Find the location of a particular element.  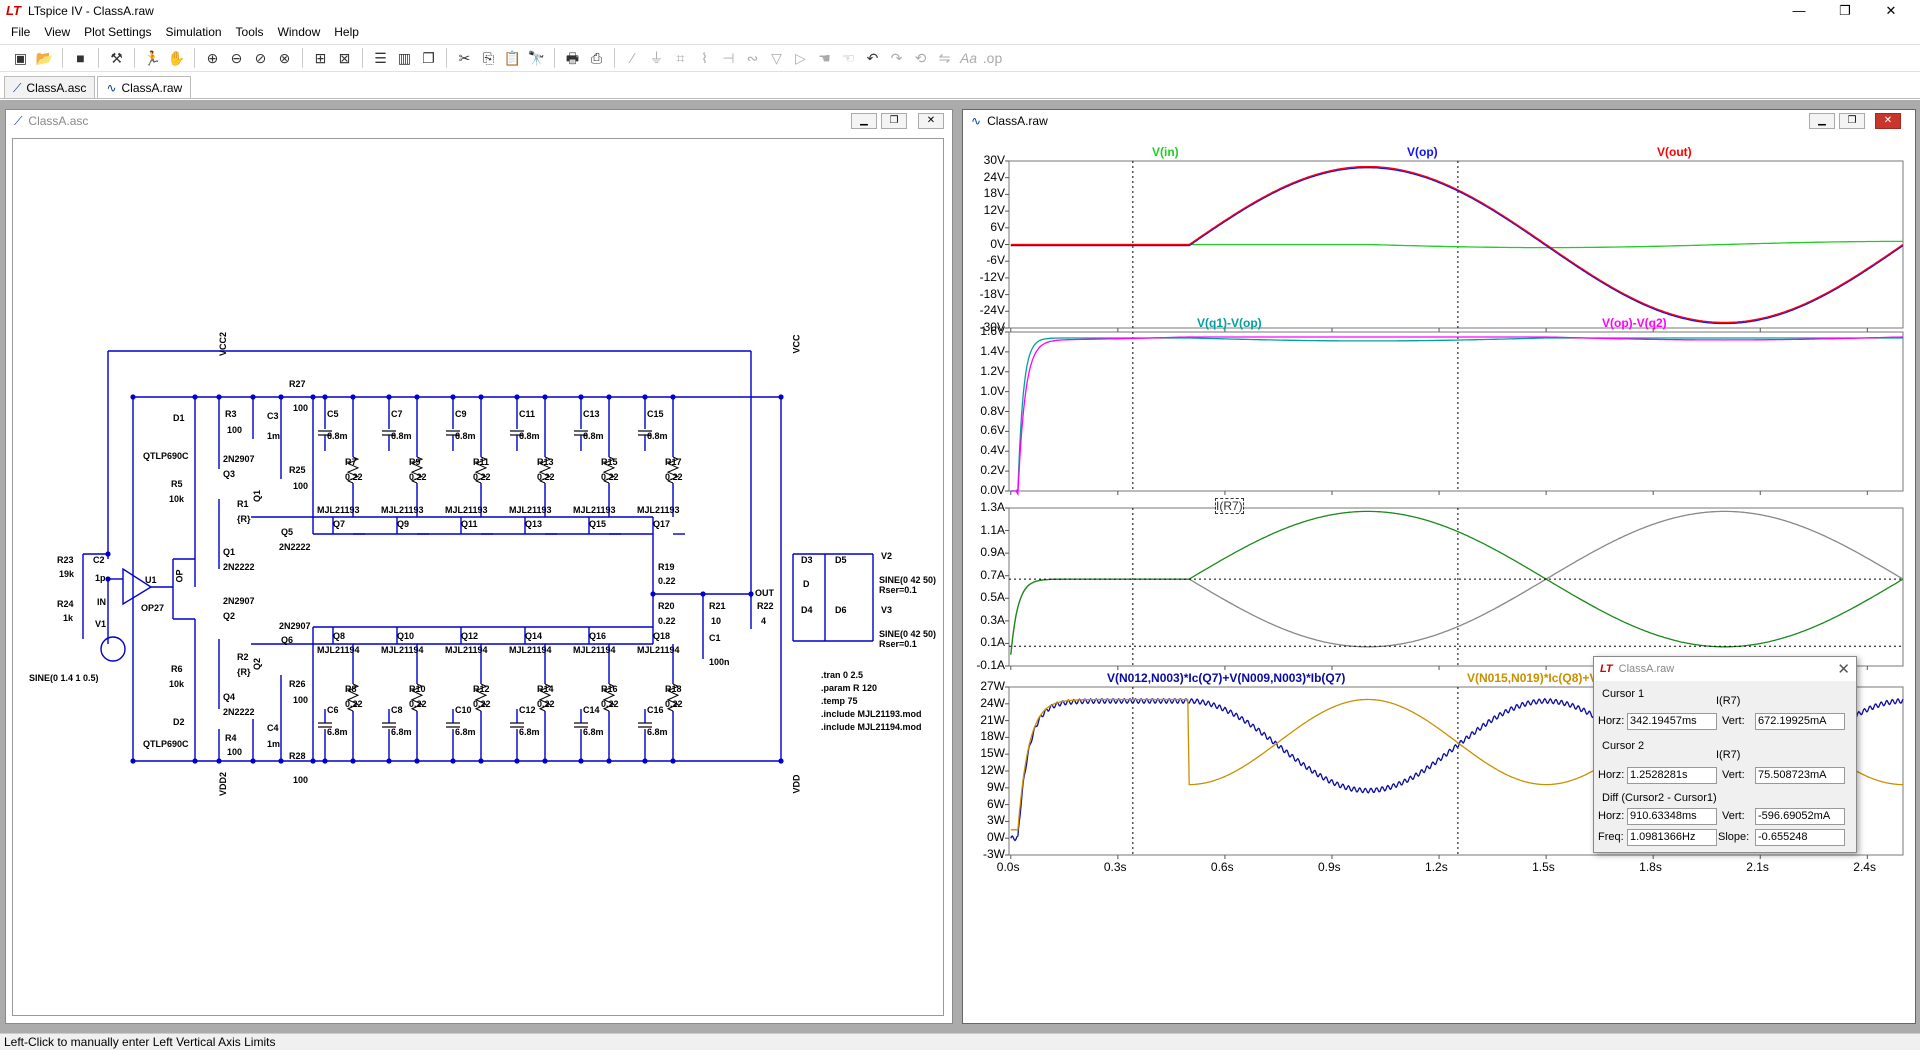

component-label: Q14 is located at coordinates (534, 636).